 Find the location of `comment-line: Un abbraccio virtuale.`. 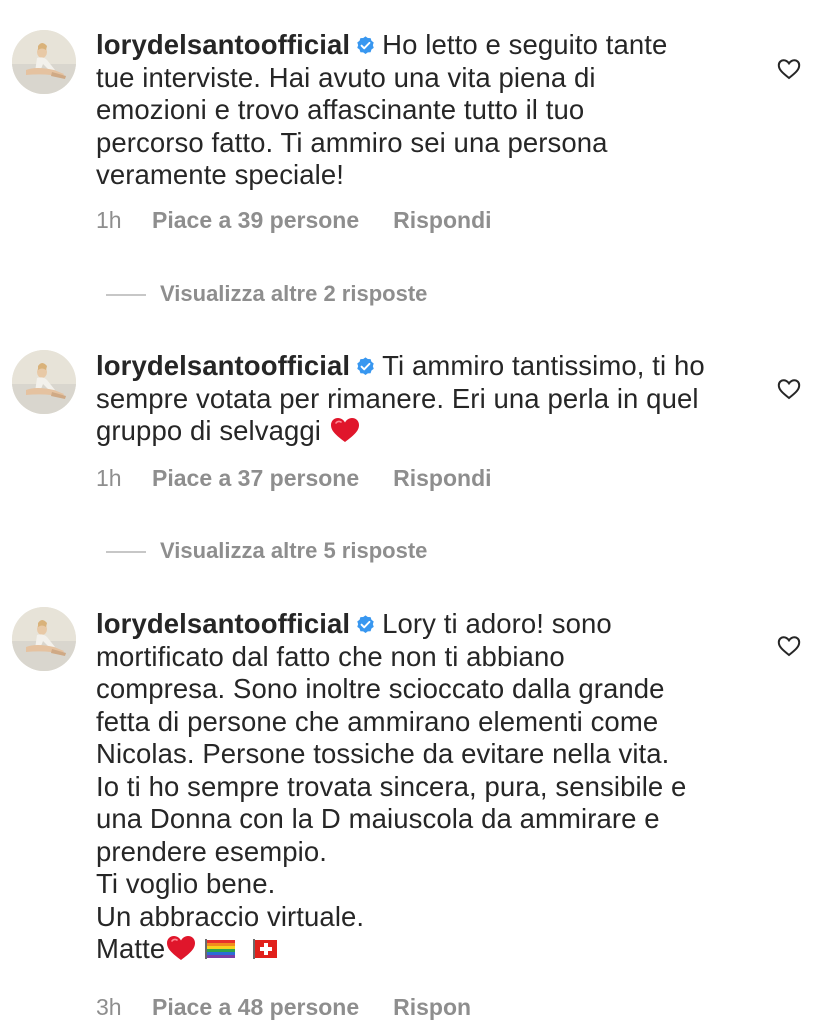

comment-line: Un abbraccio virtuale. is located at coordinates (230, 916).